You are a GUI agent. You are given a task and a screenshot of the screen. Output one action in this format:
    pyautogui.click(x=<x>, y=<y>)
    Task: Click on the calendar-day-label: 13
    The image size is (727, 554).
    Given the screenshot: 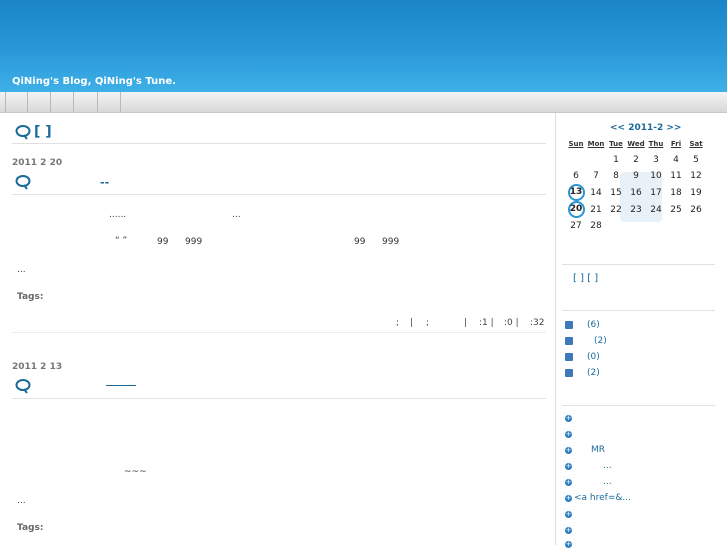 What is the action you would take?
    pyautogui.click(x=576, y=192)
    